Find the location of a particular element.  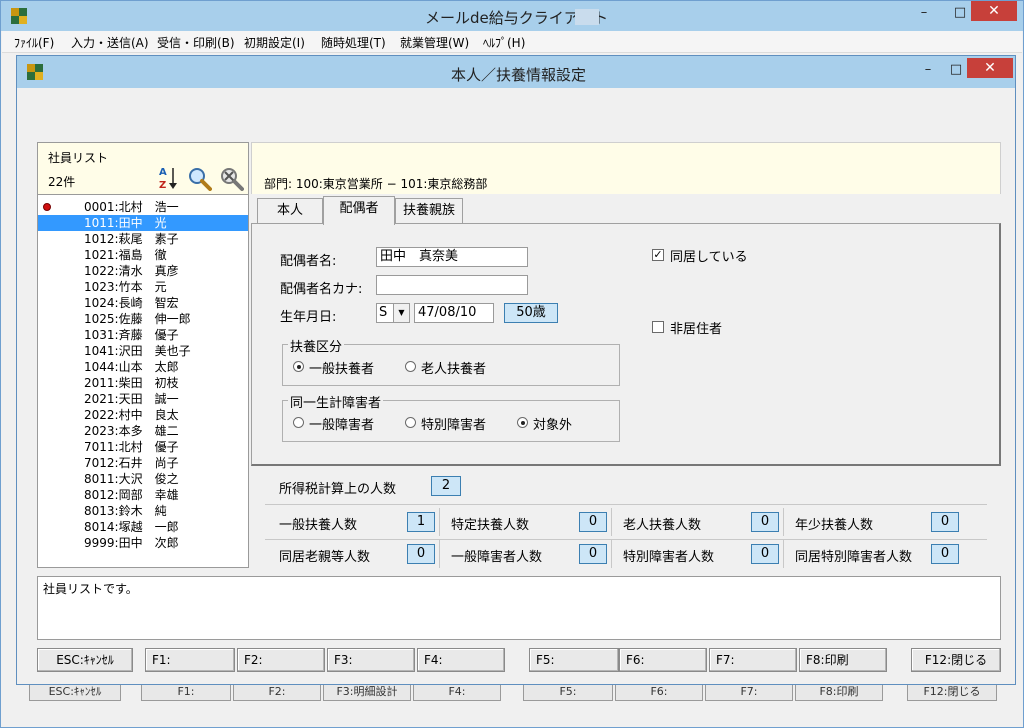

disability-group: 同一生計障害者 一般障害者 特別障害者 対象外 is located at coordinates (451, 417).